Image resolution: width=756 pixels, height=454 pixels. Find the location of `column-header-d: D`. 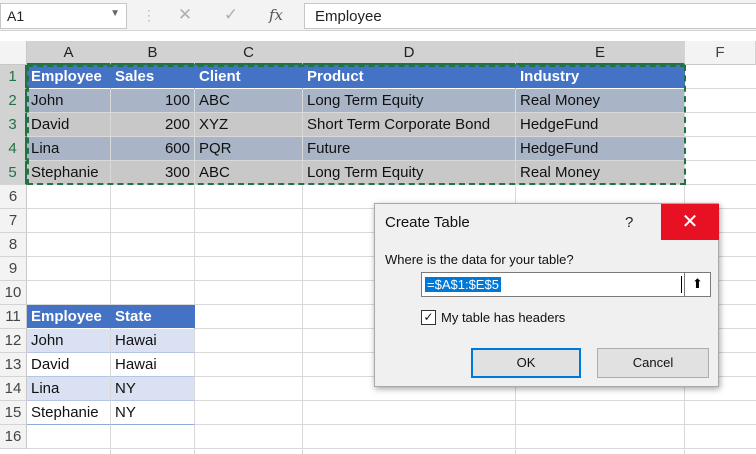

column-header-d: D is located at coordinates (409, 53).